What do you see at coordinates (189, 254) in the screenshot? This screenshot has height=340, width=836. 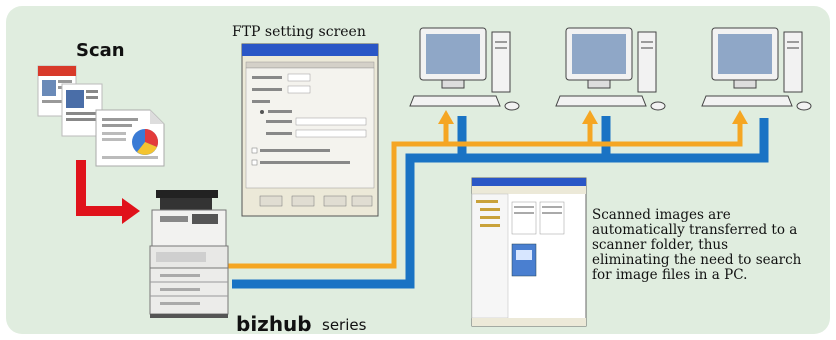 I see `bizhub-mfp-icon` at bounding box center [189, 254].